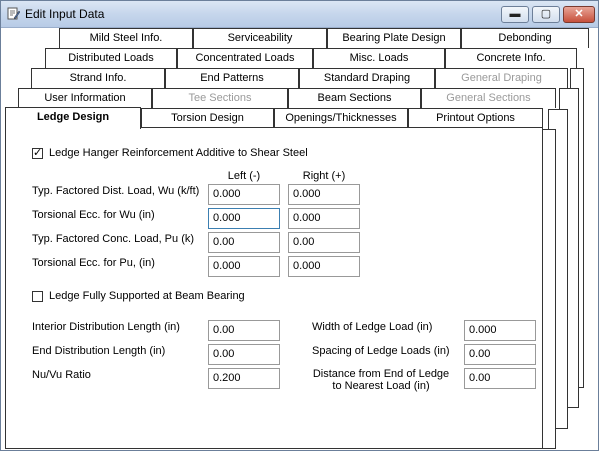 The width and height of the screenshot is (599, 451). I want to click on tab-strand-info: Strand Info., so click(98, 78).